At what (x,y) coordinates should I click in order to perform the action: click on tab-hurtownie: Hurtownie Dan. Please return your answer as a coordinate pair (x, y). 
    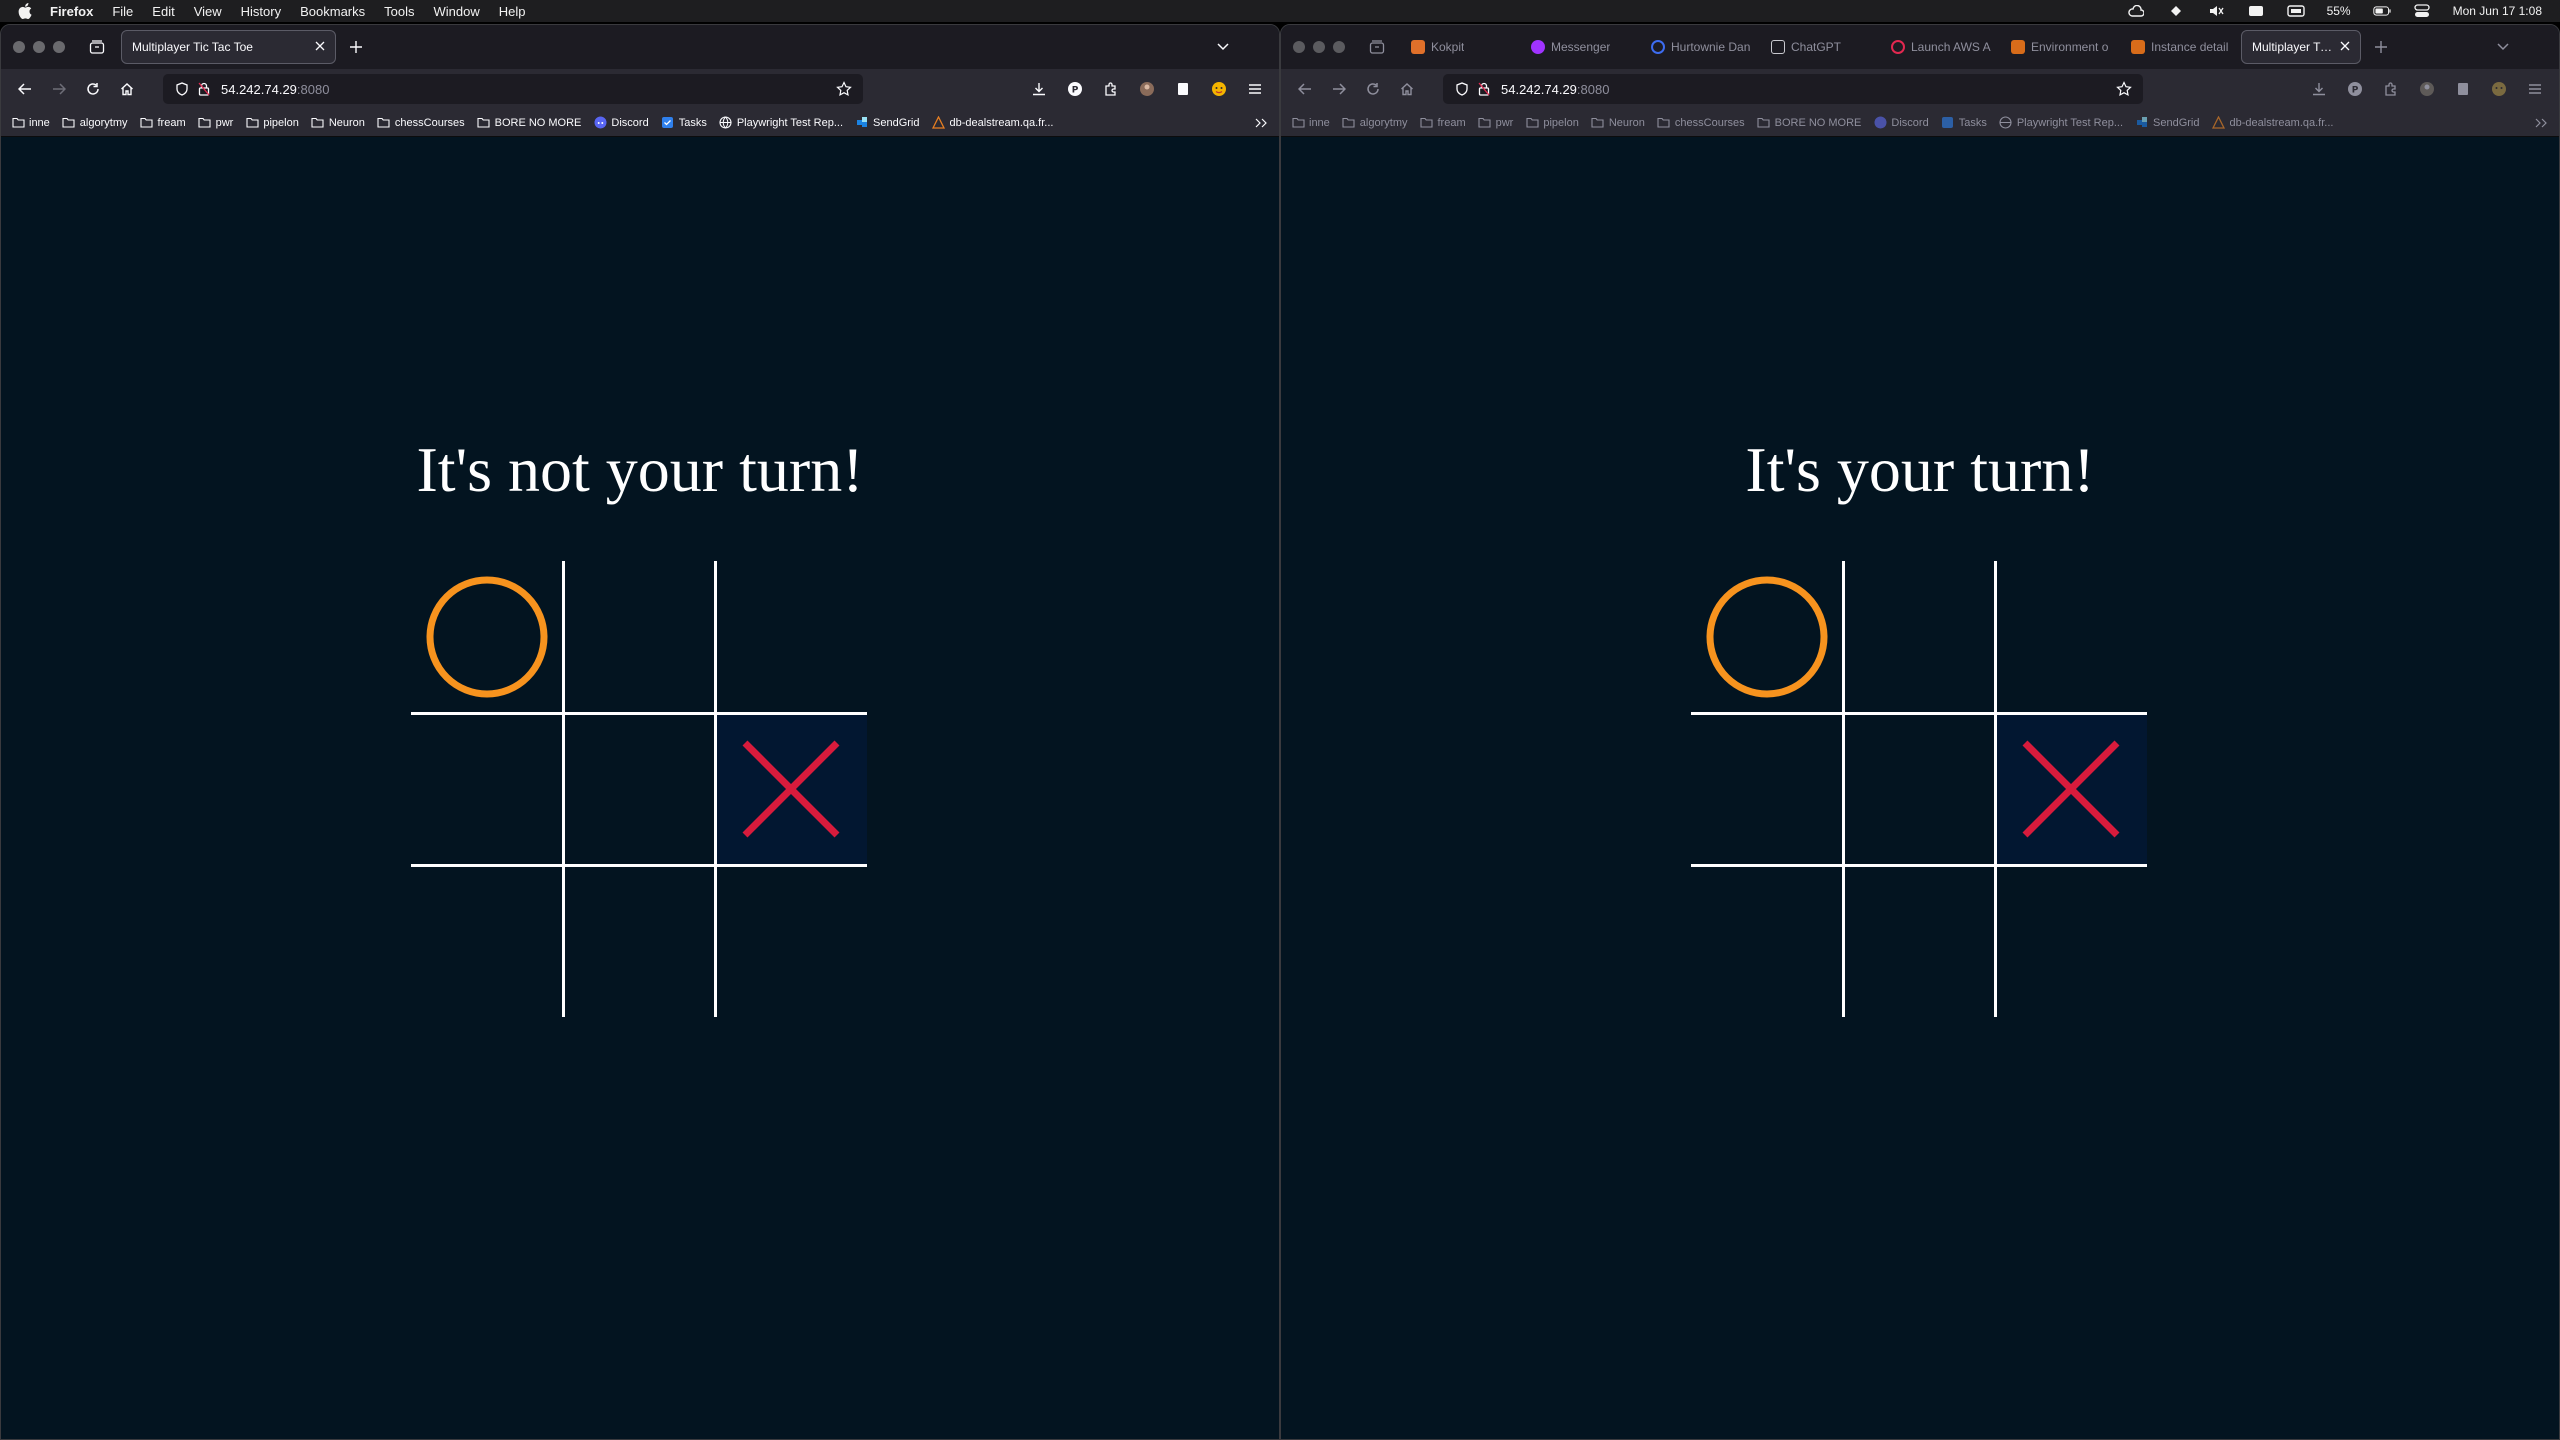
    Looking at the image, I should click on (1701, 47).